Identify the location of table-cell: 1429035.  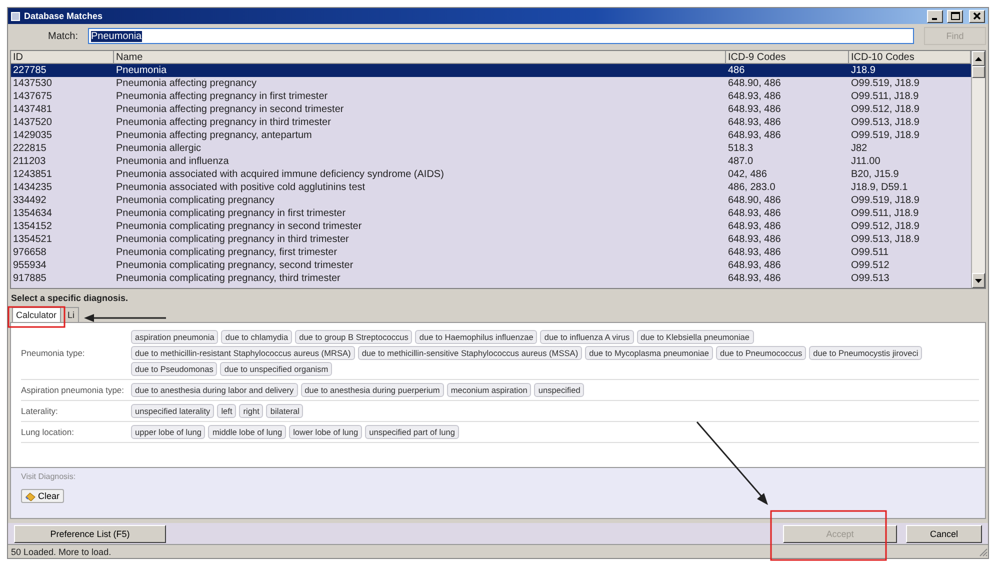
(62, 135).